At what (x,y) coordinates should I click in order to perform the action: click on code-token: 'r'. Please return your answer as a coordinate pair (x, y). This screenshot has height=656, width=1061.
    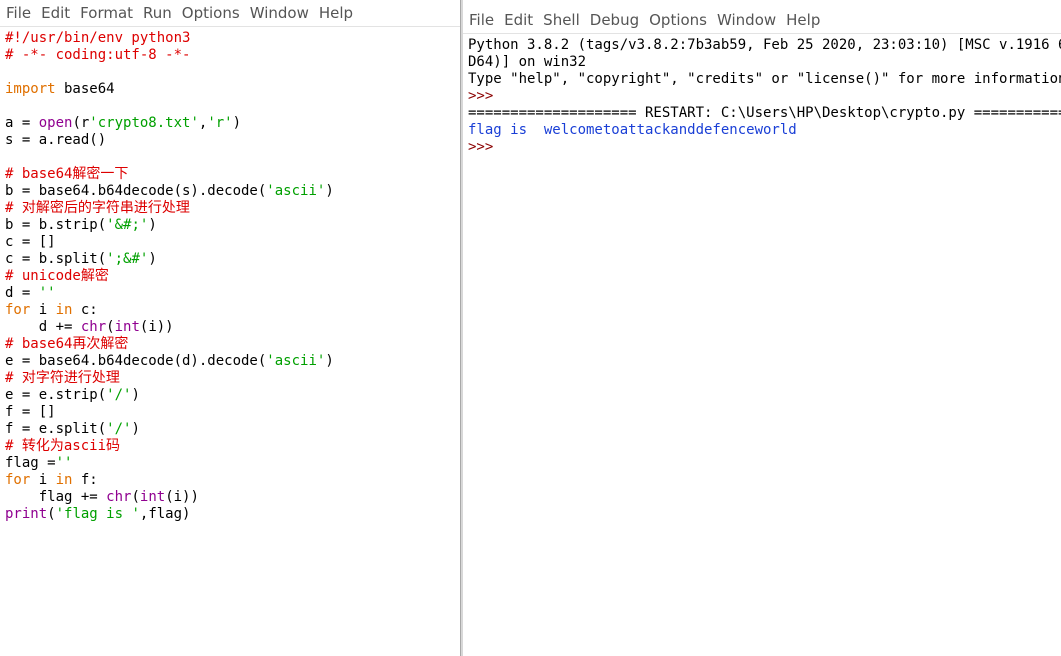
    Looking at the image, I should click on (220, 123).